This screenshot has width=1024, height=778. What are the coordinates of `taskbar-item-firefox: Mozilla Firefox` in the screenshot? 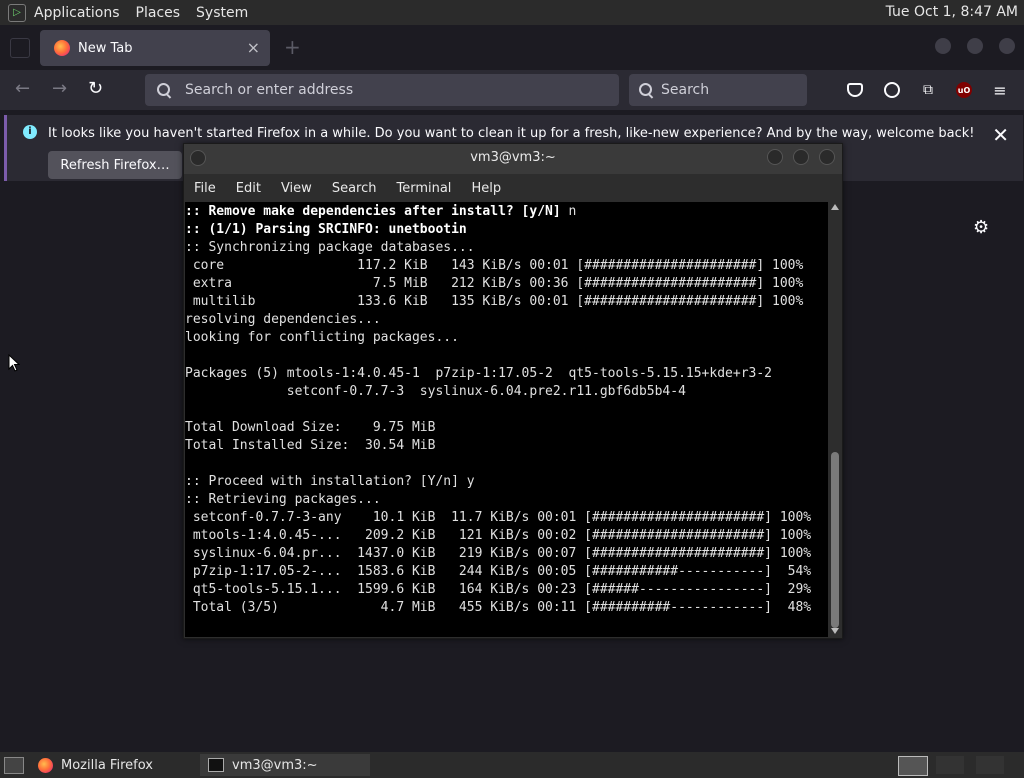 It's located at (95, 765).